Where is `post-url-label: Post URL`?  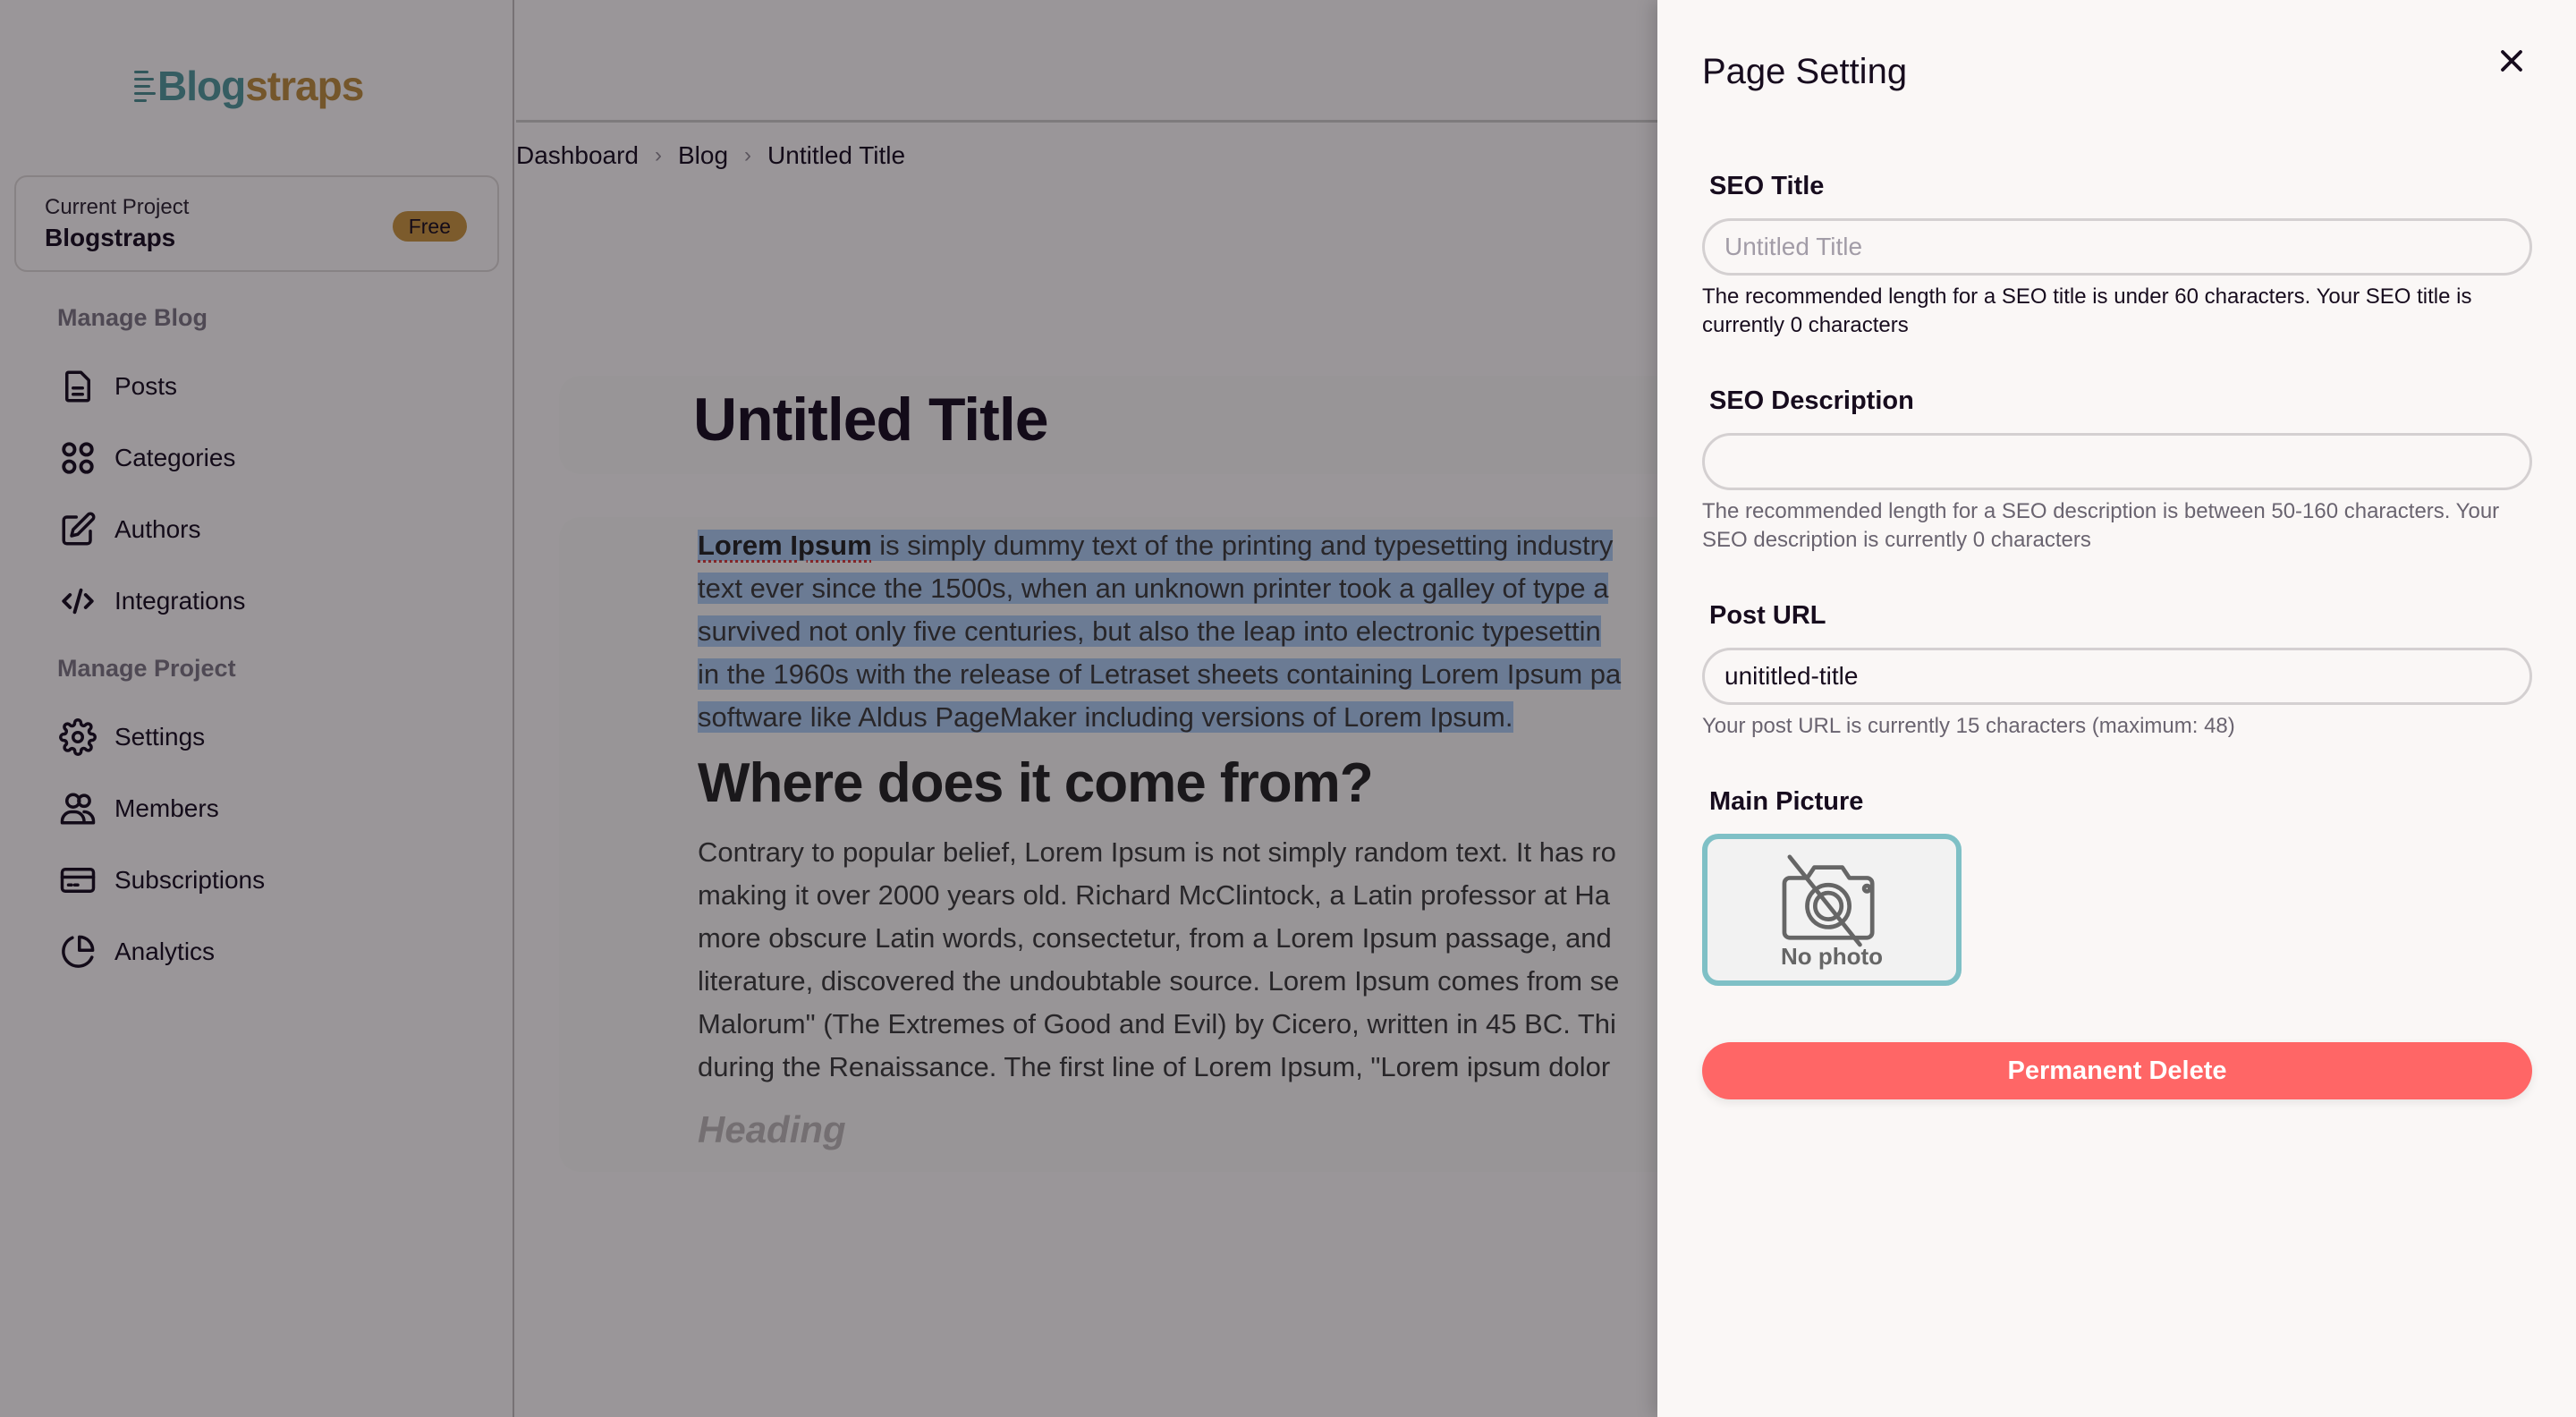 post-url-label: Post URL is located at coordinates (1767, 615).